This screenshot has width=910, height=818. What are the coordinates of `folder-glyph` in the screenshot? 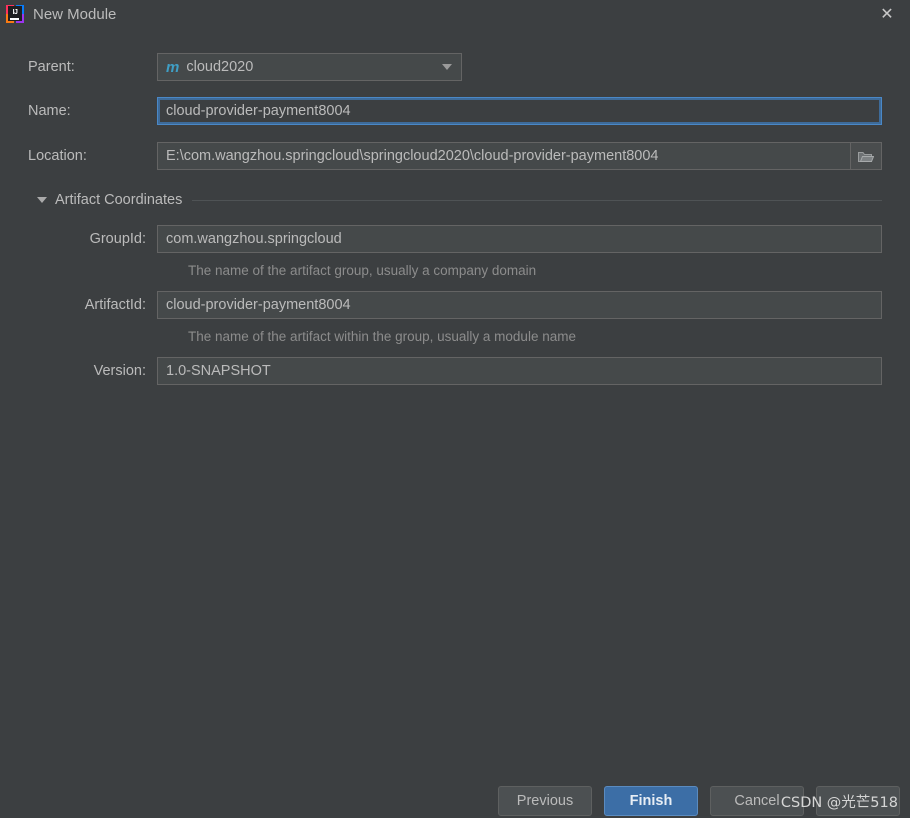 It's located at (866, 156).